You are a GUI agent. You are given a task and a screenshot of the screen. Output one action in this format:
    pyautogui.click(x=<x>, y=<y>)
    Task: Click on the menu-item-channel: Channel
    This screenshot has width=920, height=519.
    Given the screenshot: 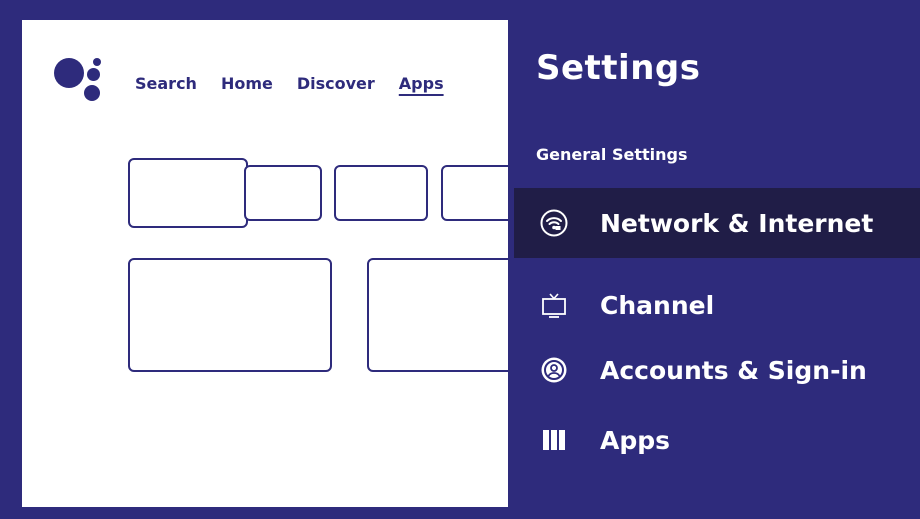 What is the action you would take?
    pyautogui.click(x=714, y=305)
    